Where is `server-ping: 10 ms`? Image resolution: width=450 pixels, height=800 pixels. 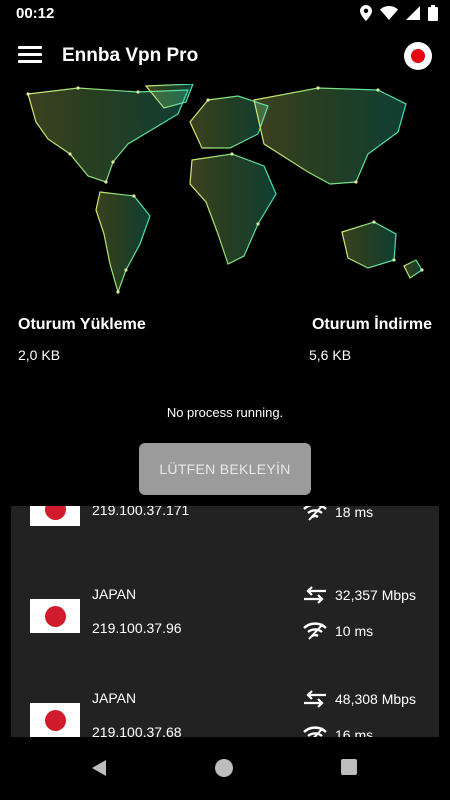 server-ping: 10 ms is located at coordinates (338, 631).